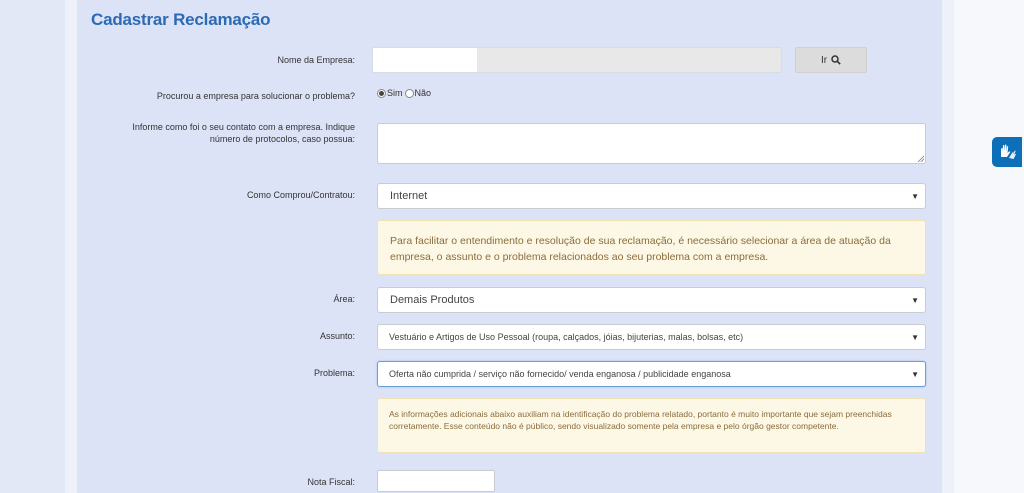 This screenshot has width=1024, height=493. What do you see at coordinates (651, 300) in the screenshot?
I see `area-select: Demais Produtos ▼` at bounding box center [651, 300].